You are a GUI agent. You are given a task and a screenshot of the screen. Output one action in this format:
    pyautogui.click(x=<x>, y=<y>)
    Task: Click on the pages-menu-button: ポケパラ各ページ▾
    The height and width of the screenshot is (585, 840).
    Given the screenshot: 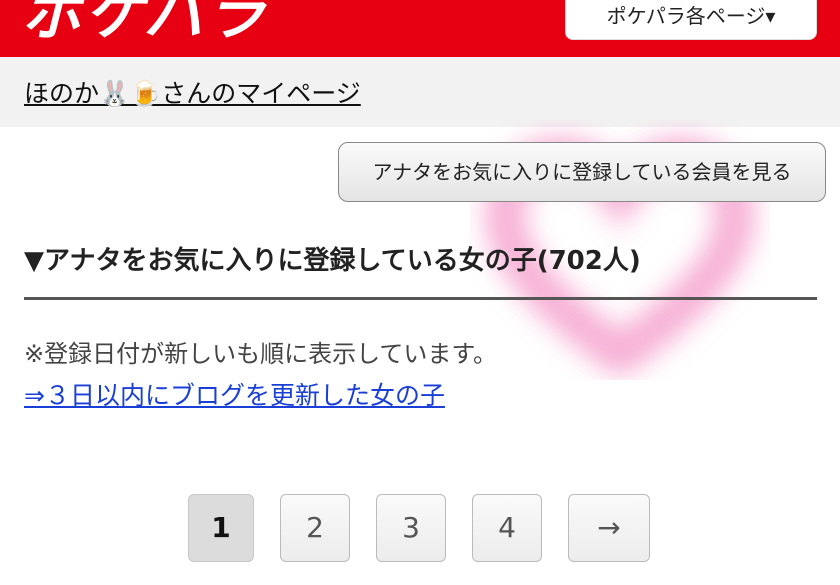 What is the action you would take?
    pyautogui.click(x=691, y=20)
    